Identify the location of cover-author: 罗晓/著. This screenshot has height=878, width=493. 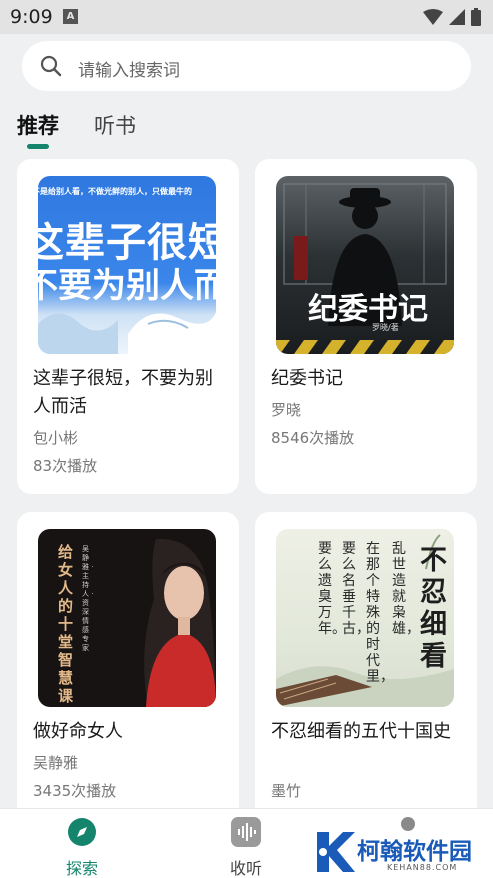
(385, 327).